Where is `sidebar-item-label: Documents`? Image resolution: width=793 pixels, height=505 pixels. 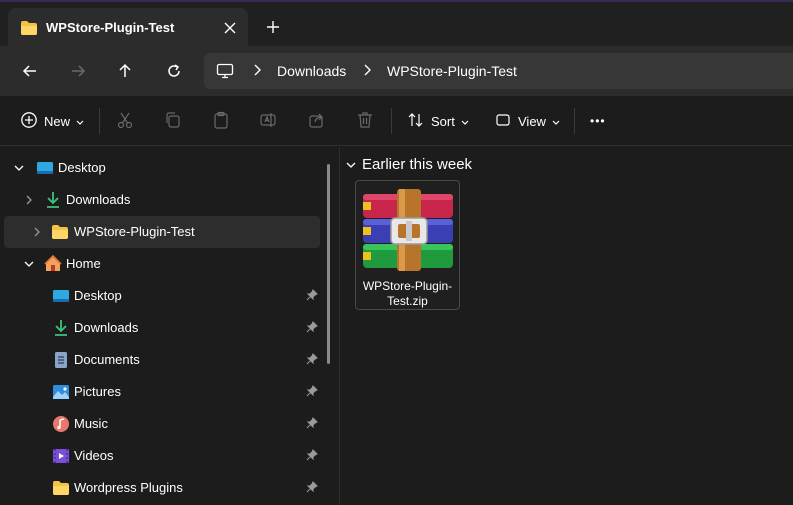 sidebar-item-label: Documents is located at coordinates (107, 359).